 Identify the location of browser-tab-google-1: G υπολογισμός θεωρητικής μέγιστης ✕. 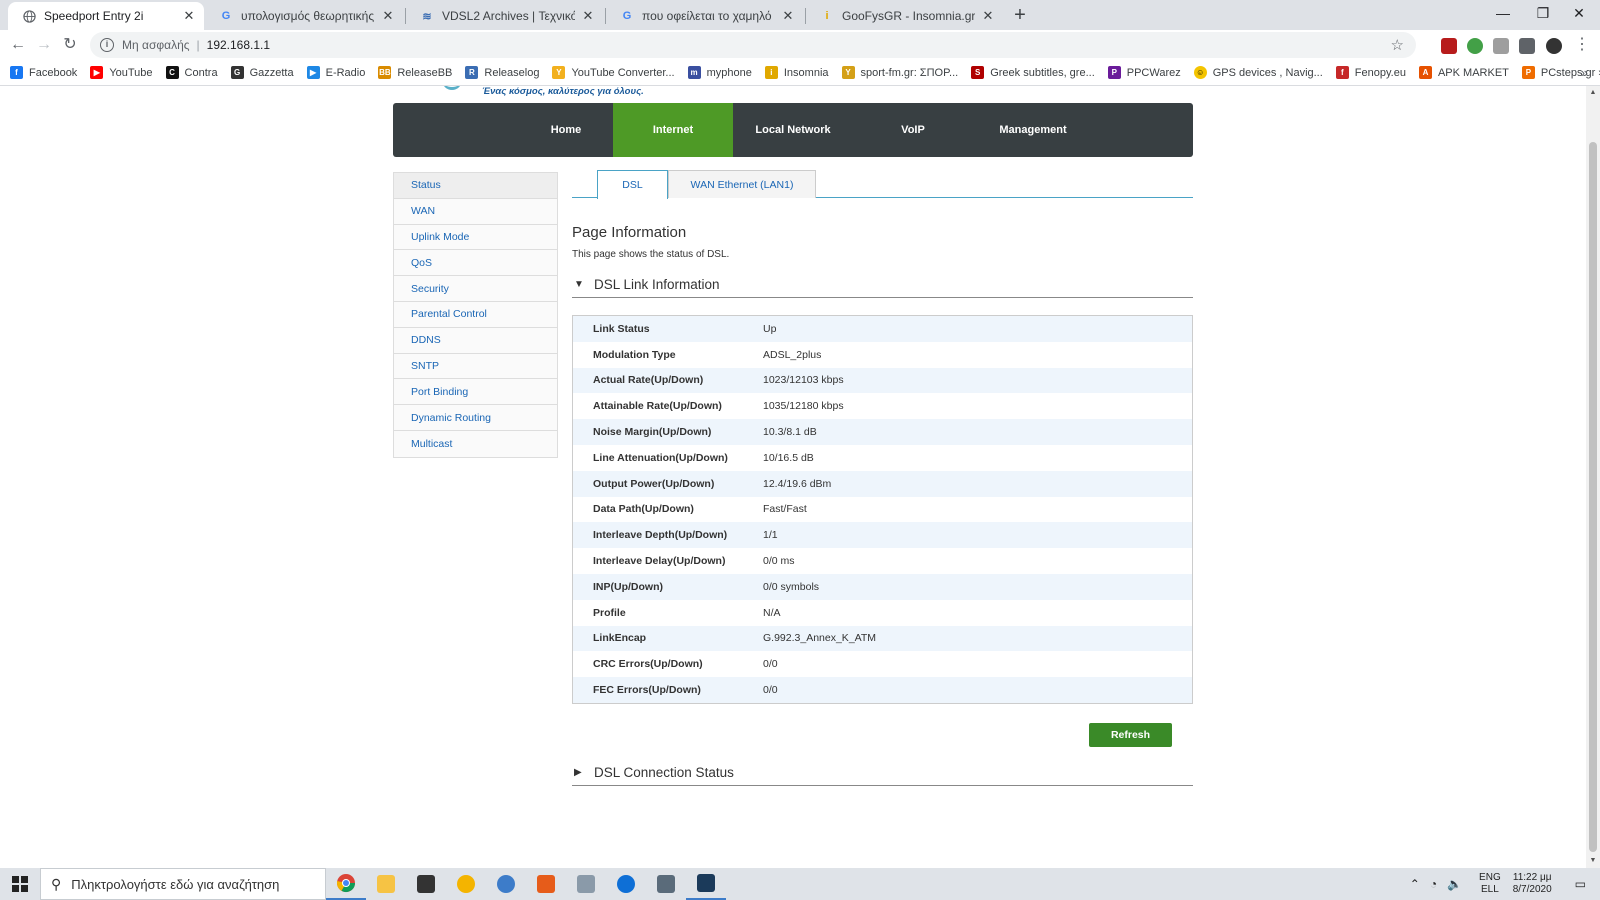
(304, 16).